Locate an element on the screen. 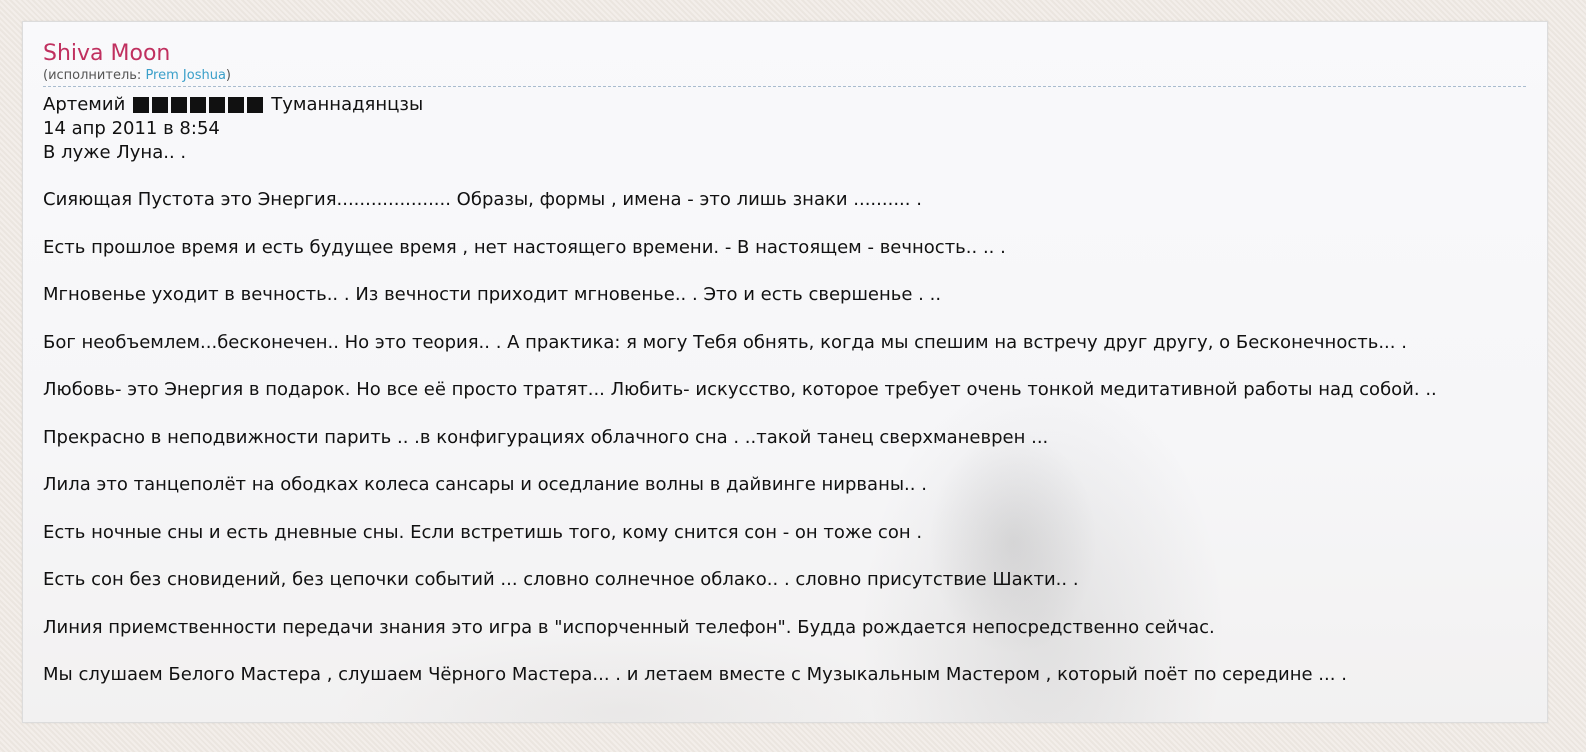 The image size is (1586, 752). author-first-name: Артемий is located at coordinates (84, 105).